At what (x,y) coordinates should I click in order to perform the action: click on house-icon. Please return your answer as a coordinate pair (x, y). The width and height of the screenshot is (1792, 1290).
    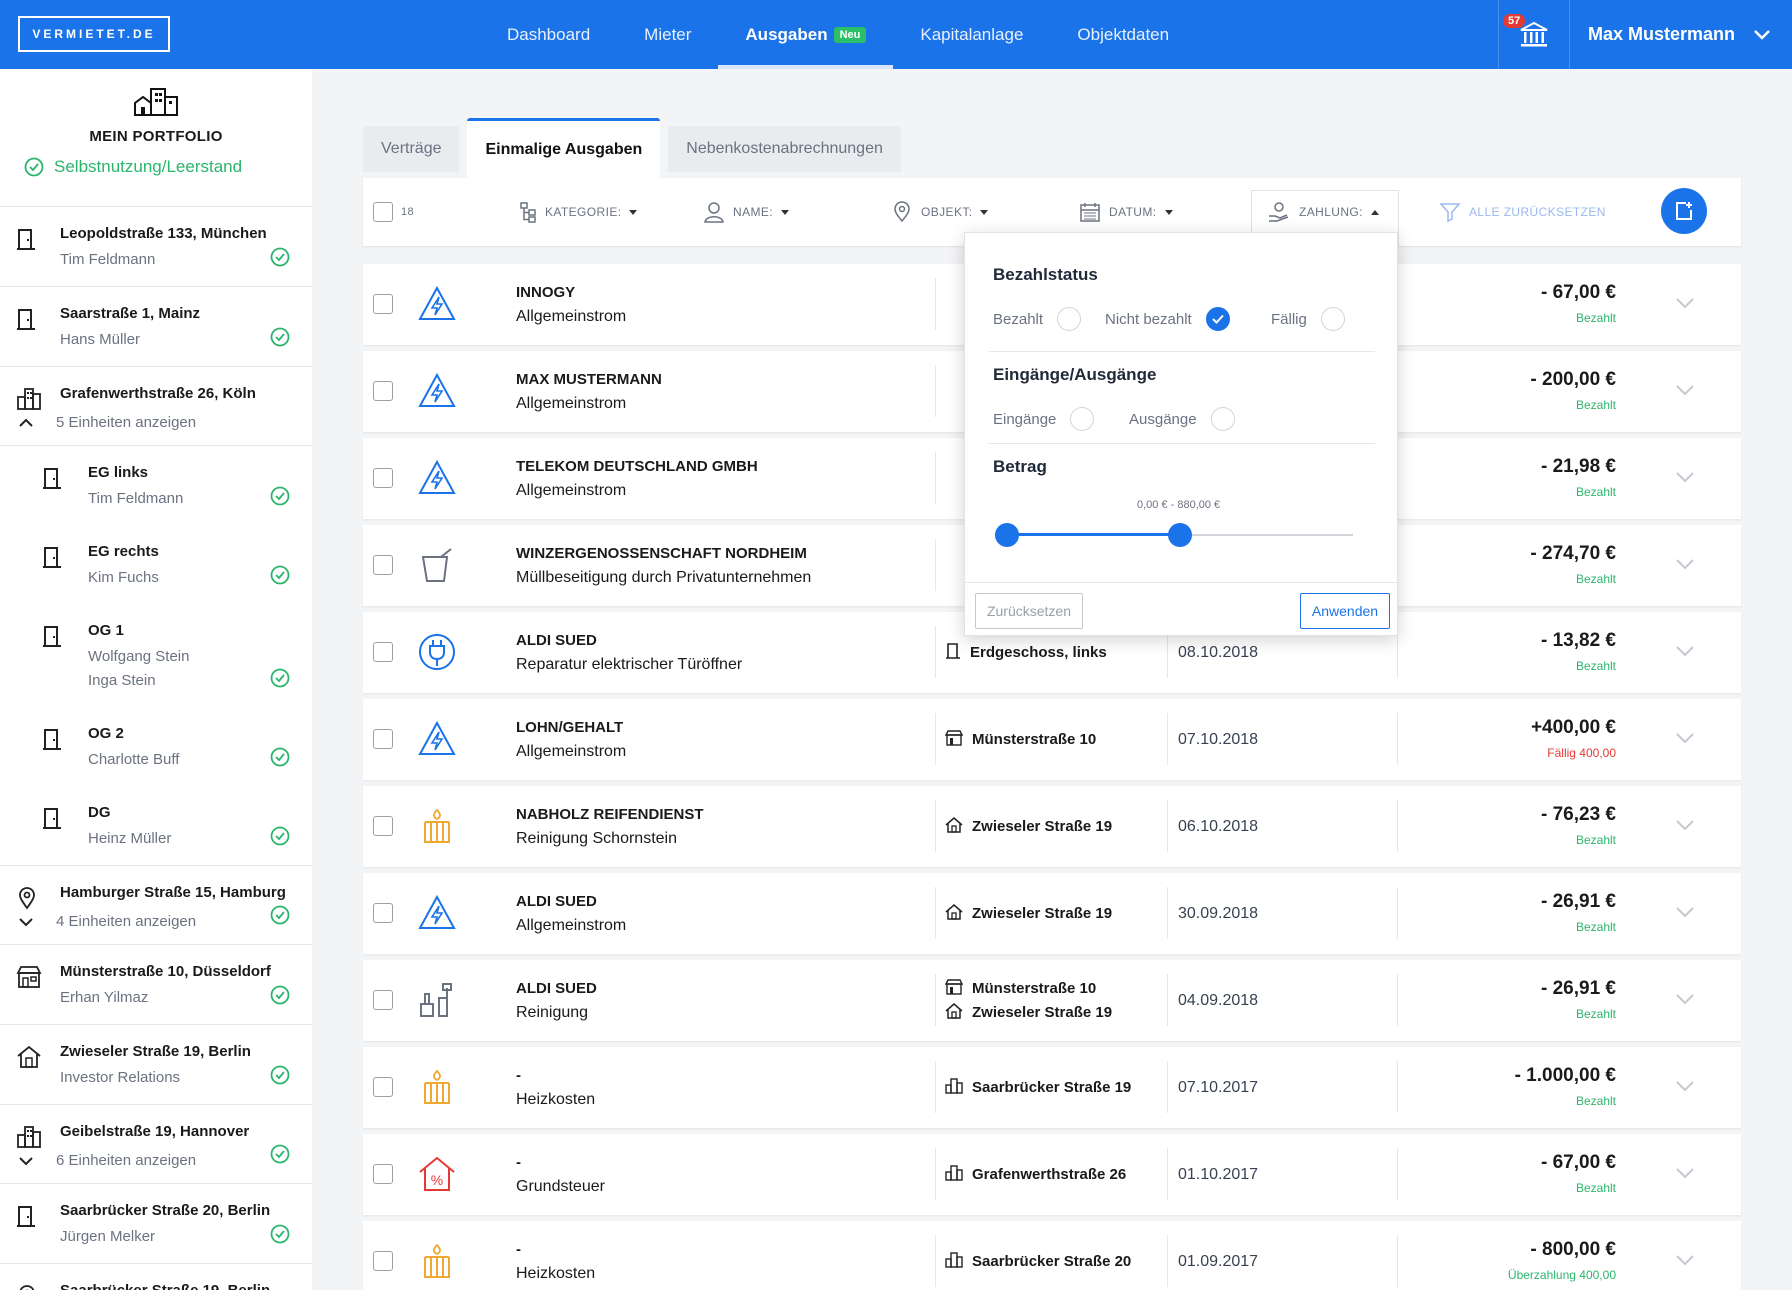
    Looking at the image, I should click on (954, 913).